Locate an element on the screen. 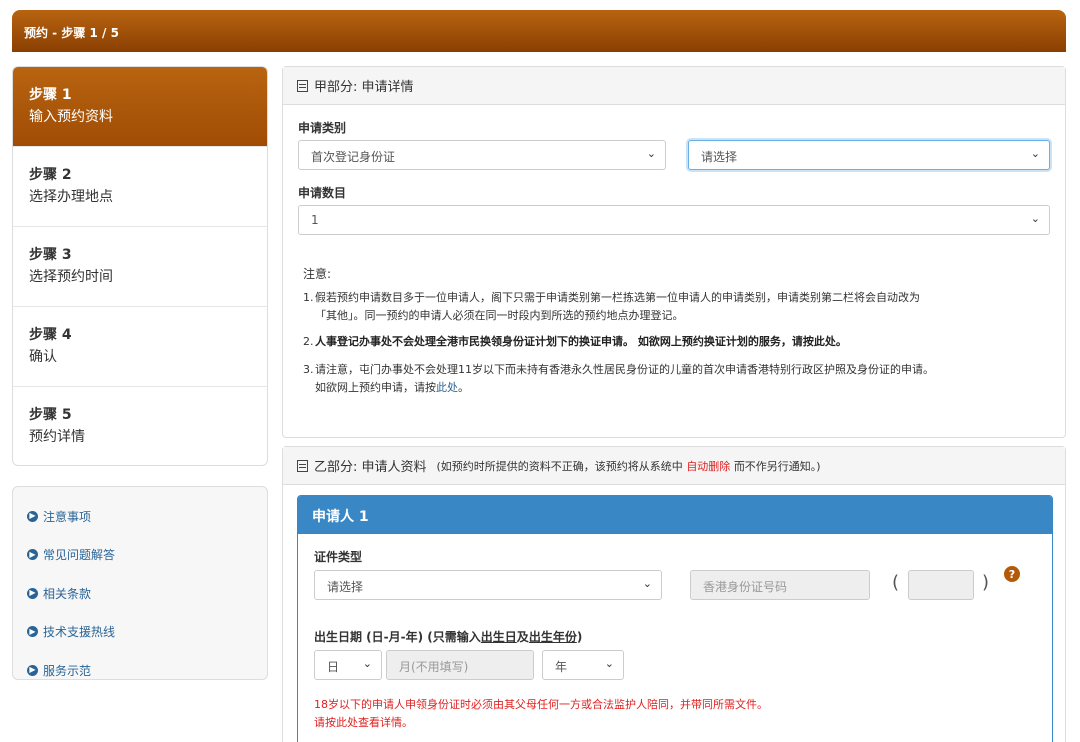  category-select: 首次登记身份证 ⌄ is located at coordinates (482, 155).